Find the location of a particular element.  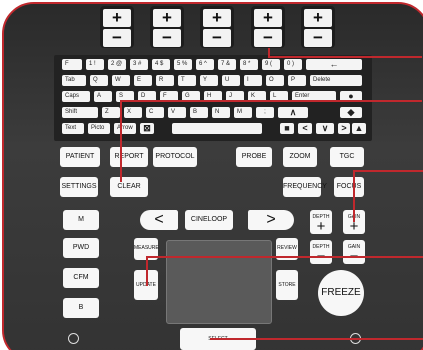

patient-button: PATIENT is located at coordinates (80, 157).